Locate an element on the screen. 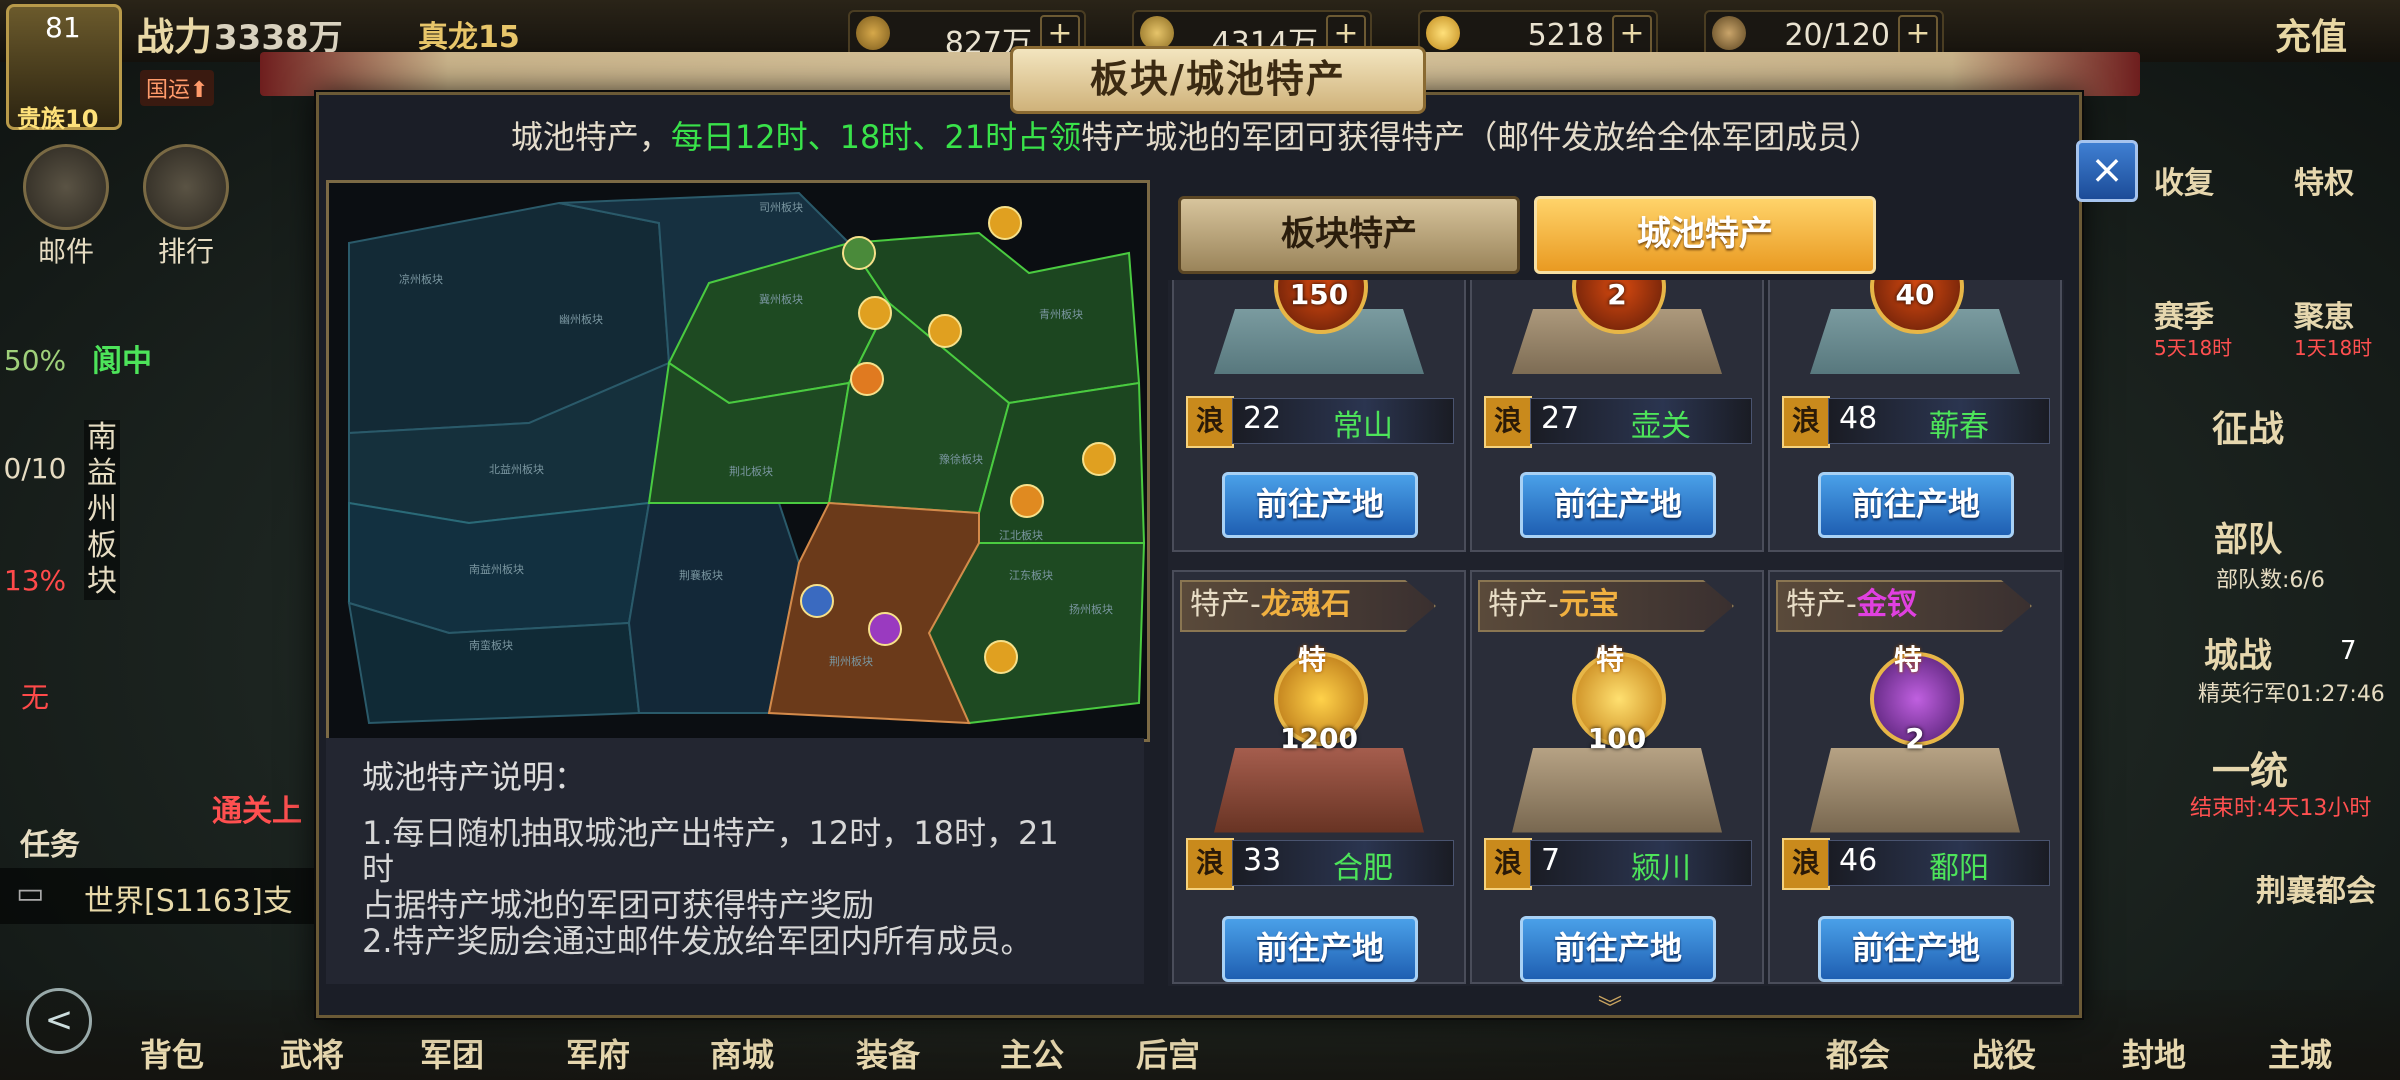 Image resolution: width=2400 pixels, height=1080 pixels. troops-button: 部队 is located at coordinates (2248, 536).